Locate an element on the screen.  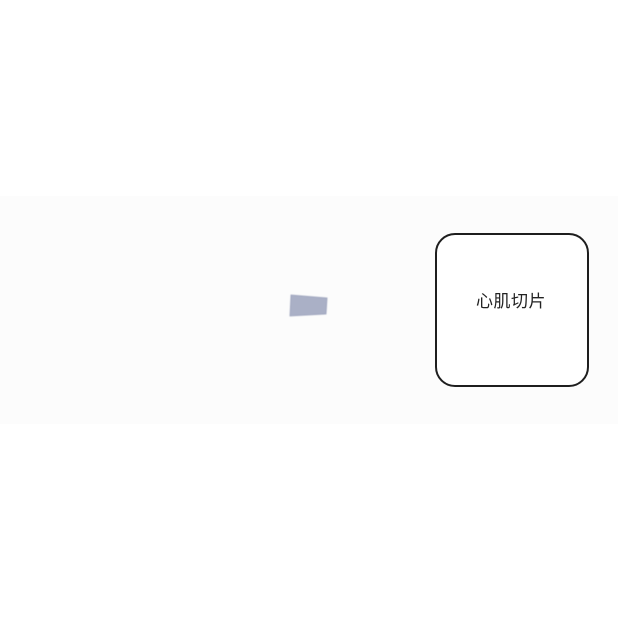
myocardial-slice-card: 心肌切片 is located at coordinates (512, 310).